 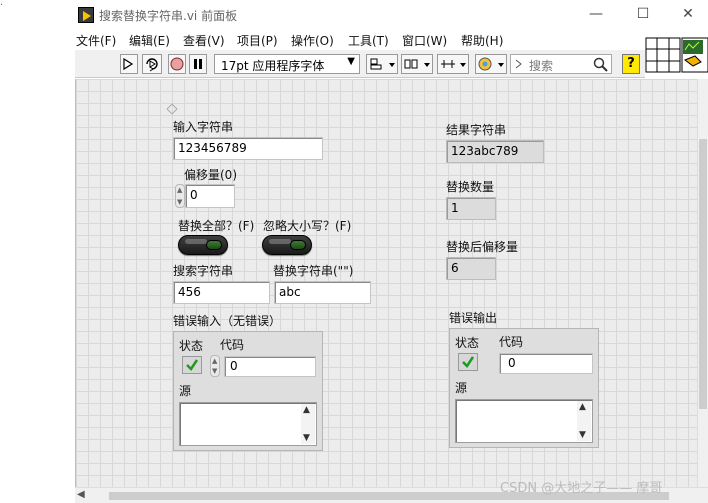 I want to click on ignore-case-label: 忽略大小写？(F), so click(x=307, y=226).